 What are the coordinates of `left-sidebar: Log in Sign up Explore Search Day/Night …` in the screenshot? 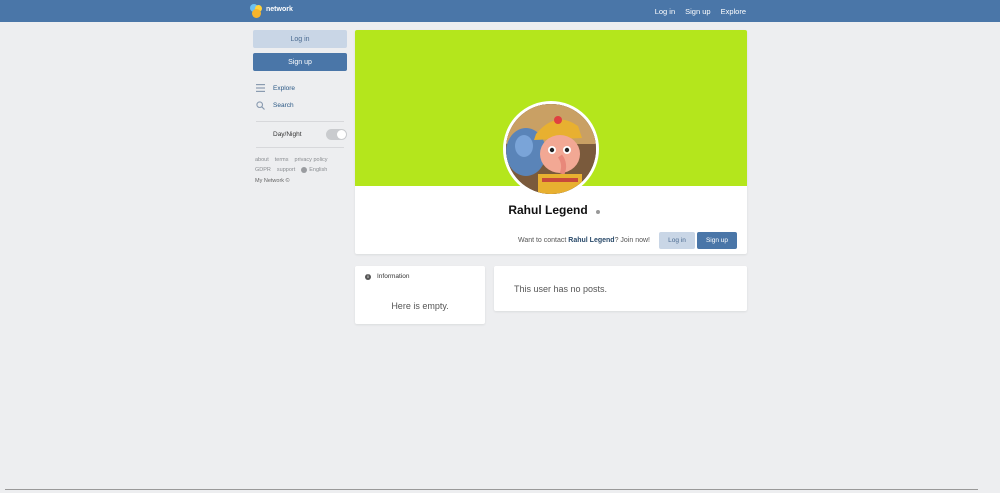 It's located at (300, 107).